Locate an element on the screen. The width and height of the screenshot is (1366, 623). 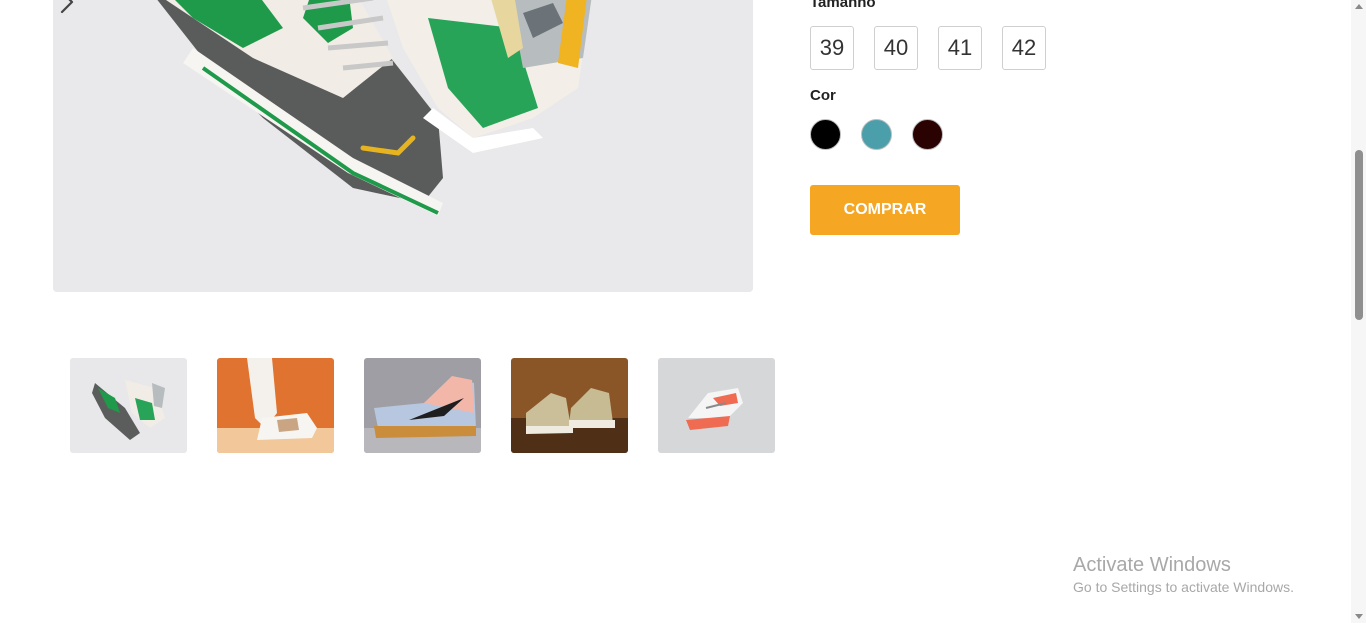
color-options is located at coordinates (876, 134).